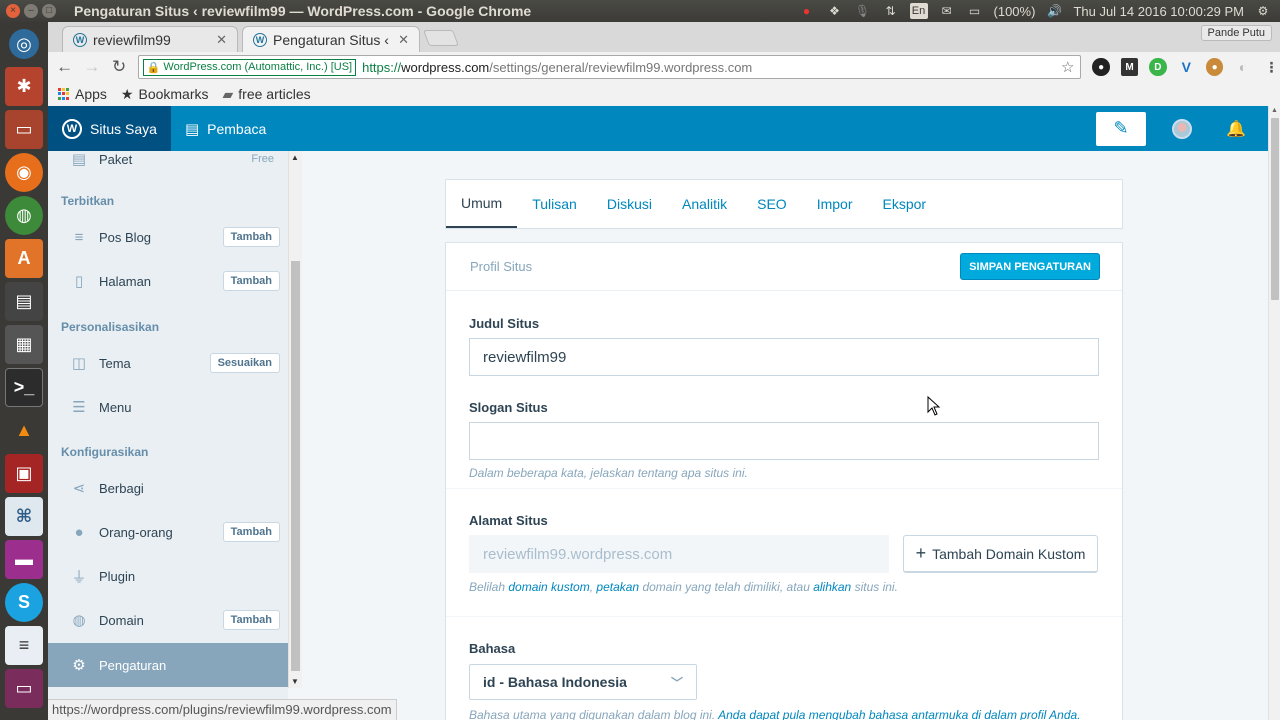 This screenshot has height=720, width=1280. What do you see at coordinates (1067, 67) in the screenshot?
I see `bookmark-star-icon: ☆` at bounding box center [1067, 67].